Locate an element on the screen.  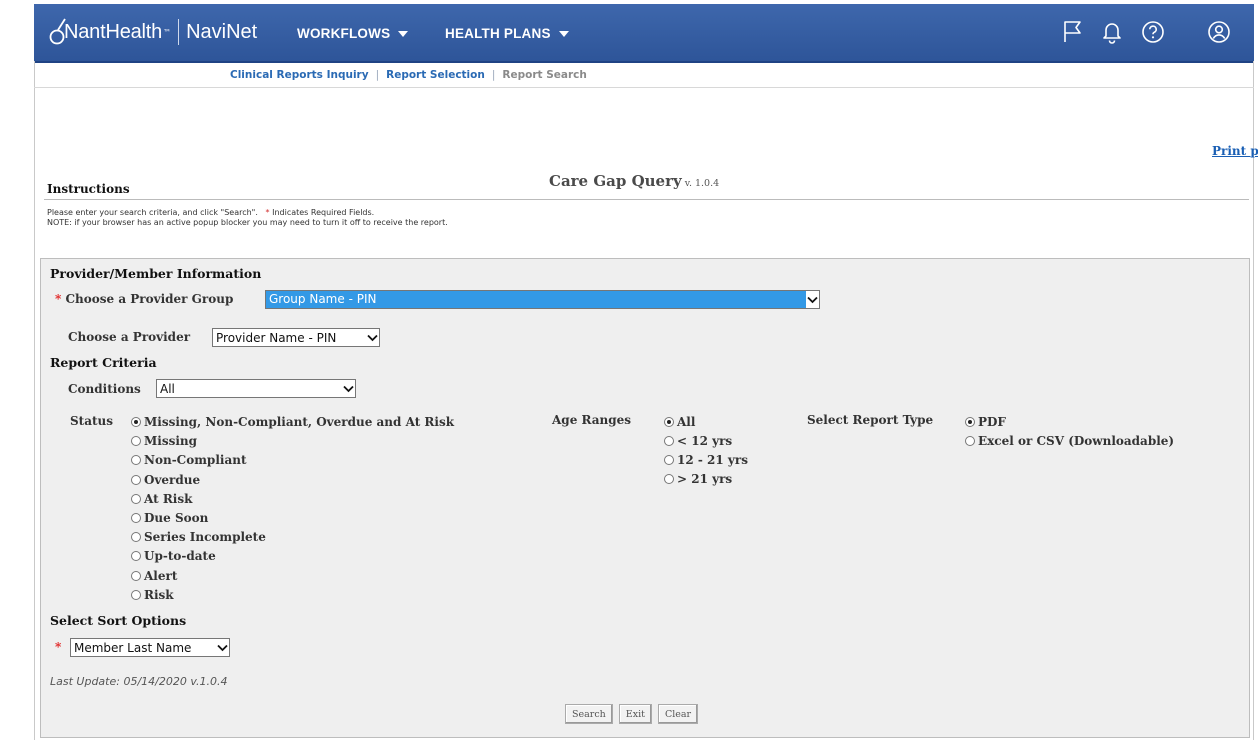
nav-health-plans-label: HEALTH PLANS is located at coordinates (498, 33).